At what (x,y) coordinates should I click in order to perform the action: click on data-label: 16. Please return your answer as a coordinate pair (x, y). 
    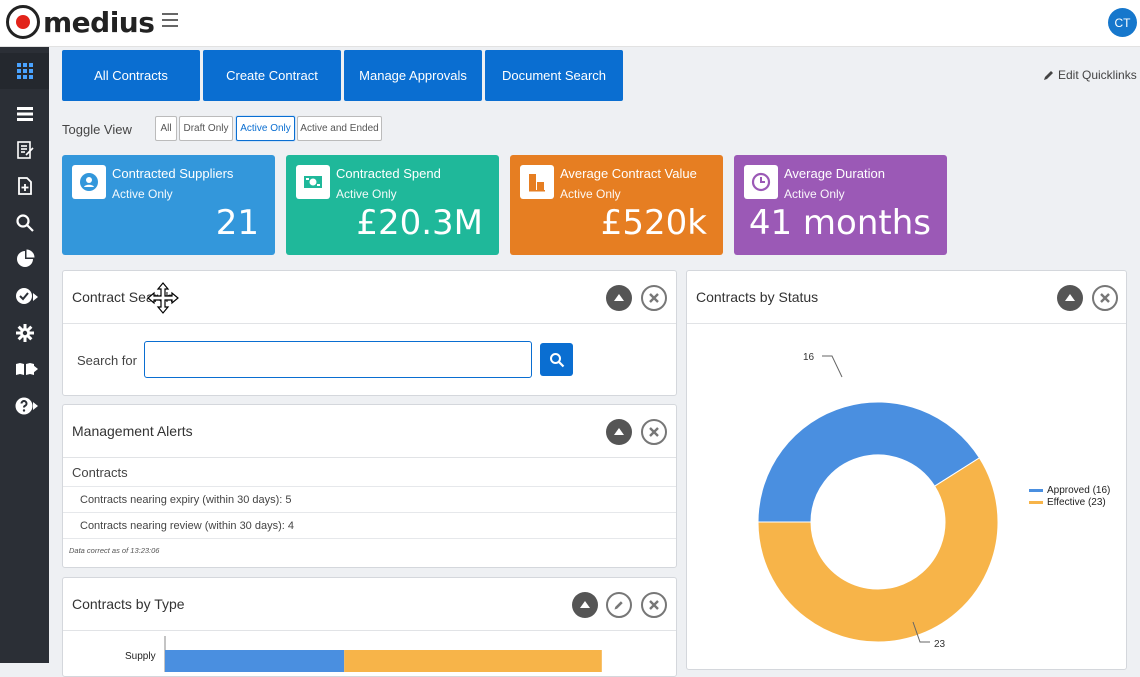
    Looking at the image, I should click on (809, 357).